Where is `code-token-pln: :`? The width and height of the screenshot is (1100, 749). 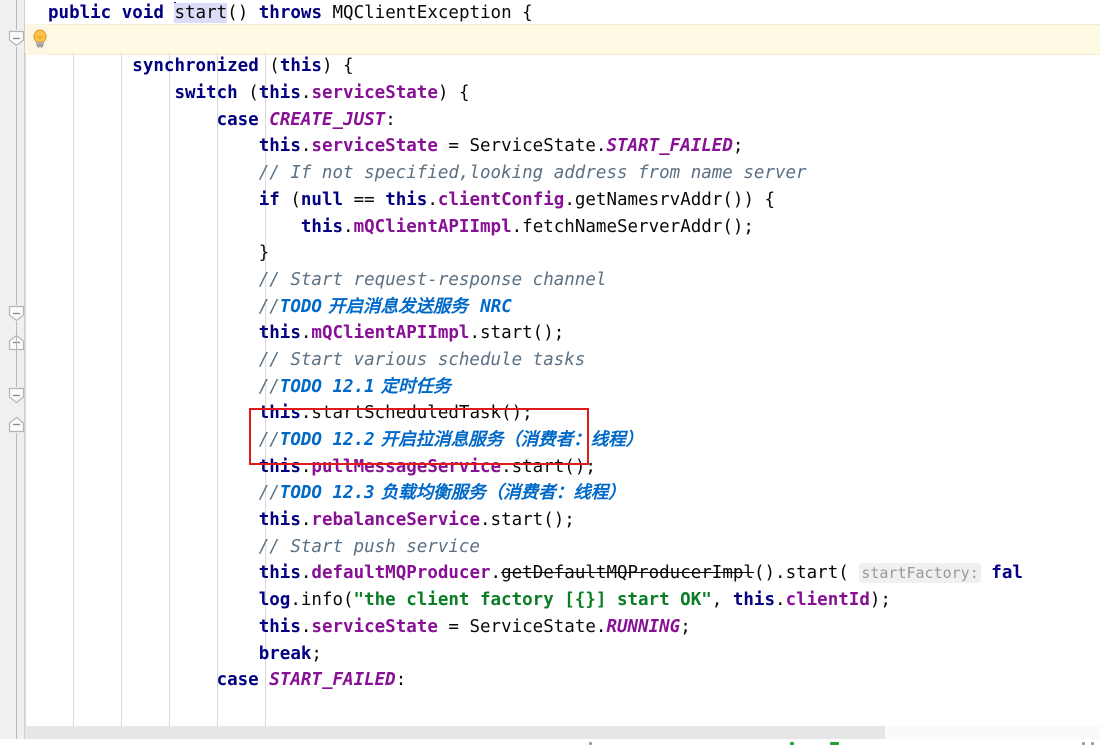
code-token-pln: : is located at coordinates (401, 680).